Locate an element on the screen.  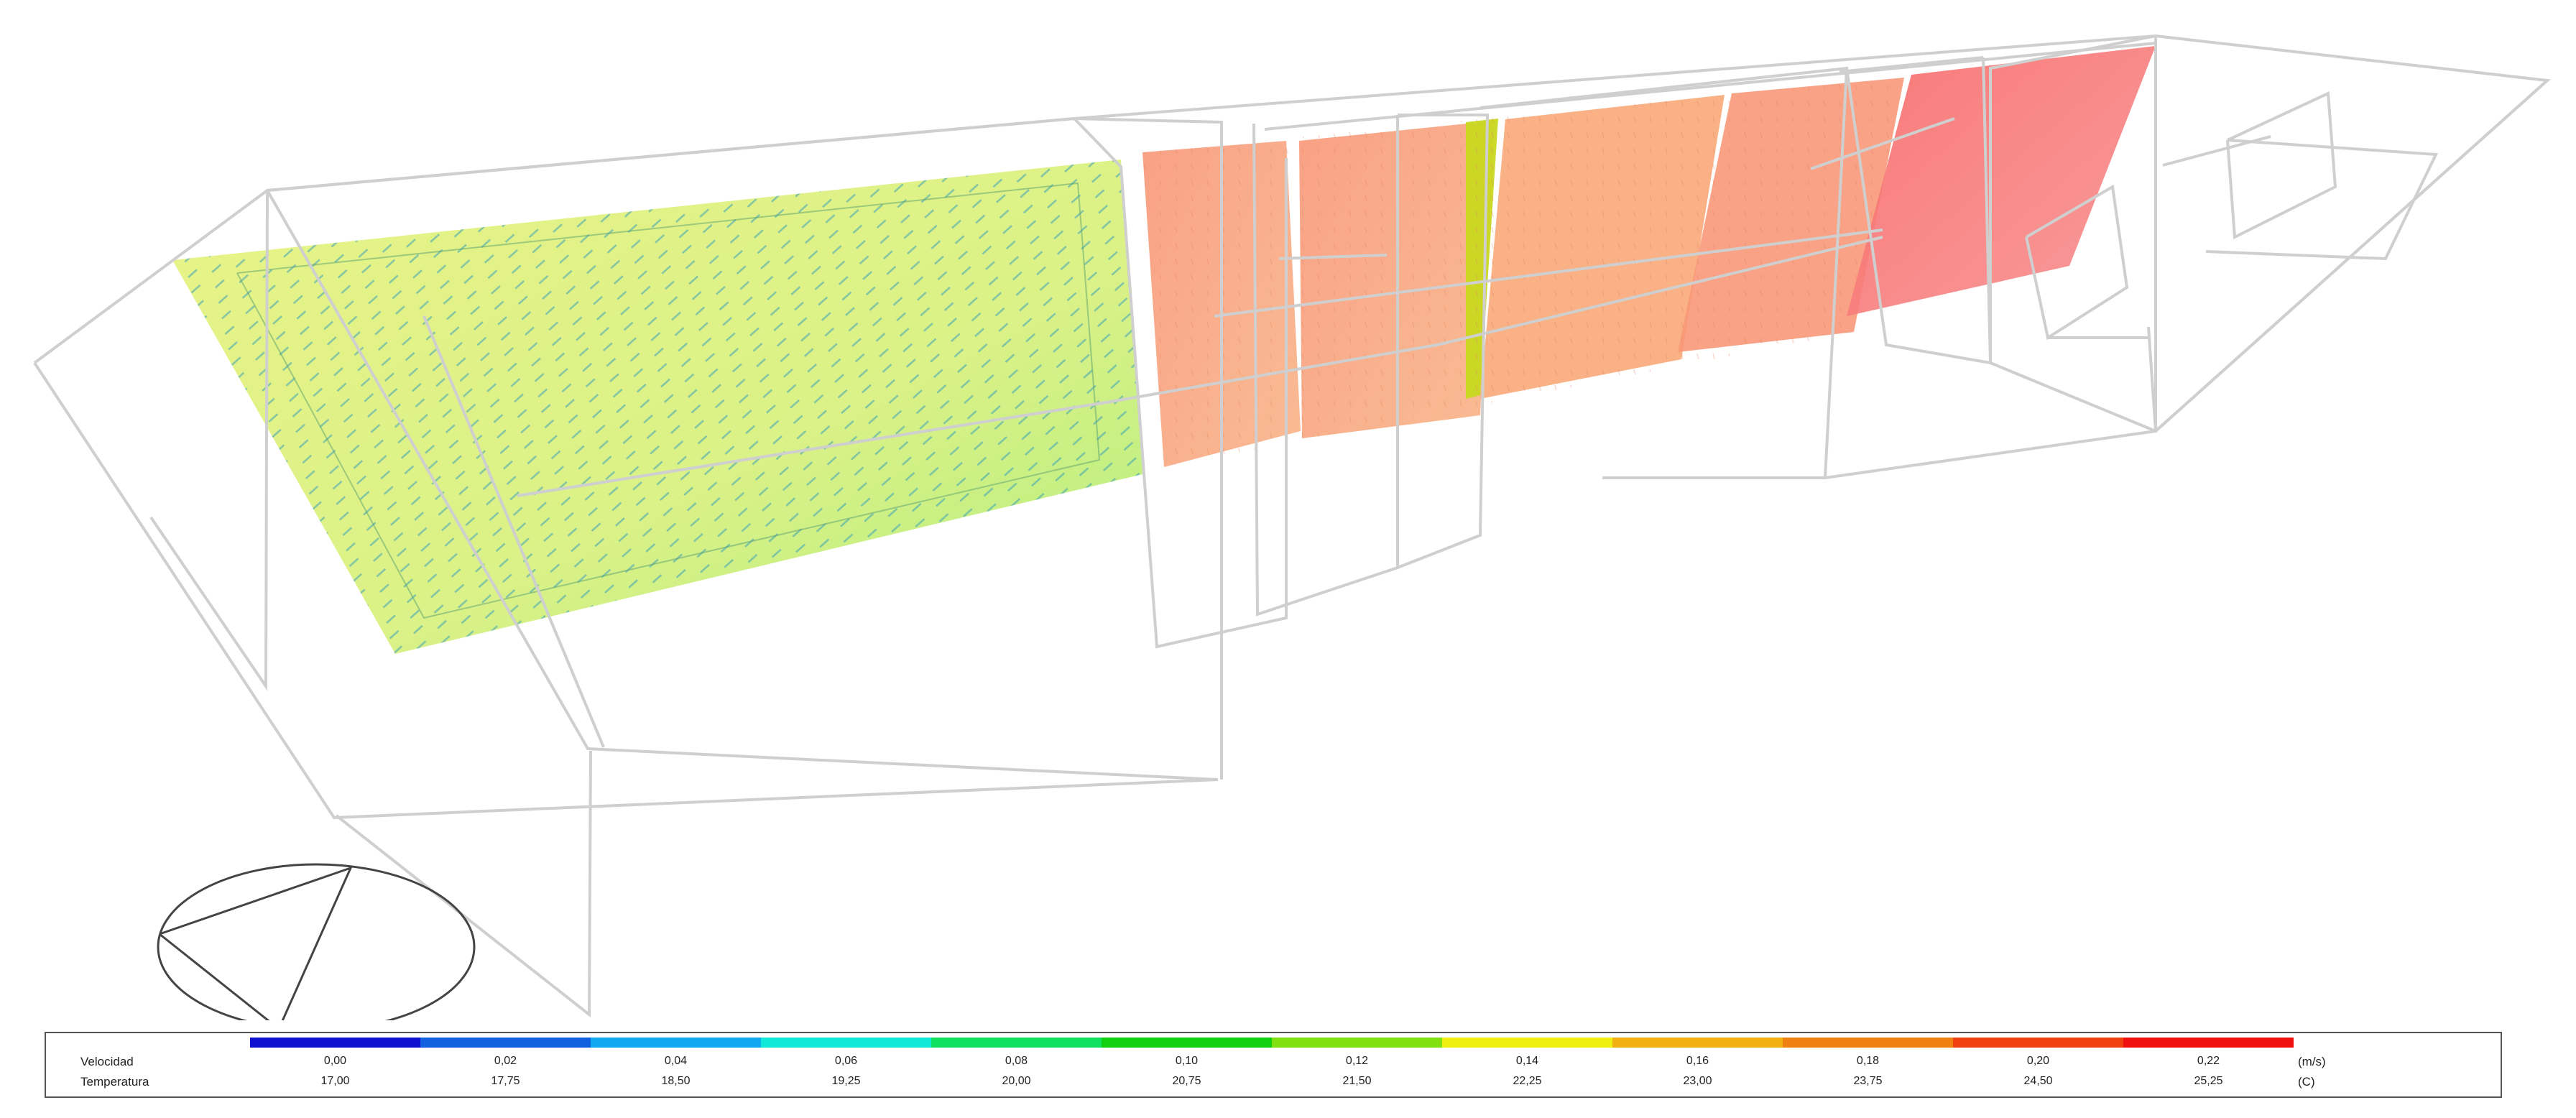
temperature-tick-label: 20,00 is located at coordinates (1017, 1081).